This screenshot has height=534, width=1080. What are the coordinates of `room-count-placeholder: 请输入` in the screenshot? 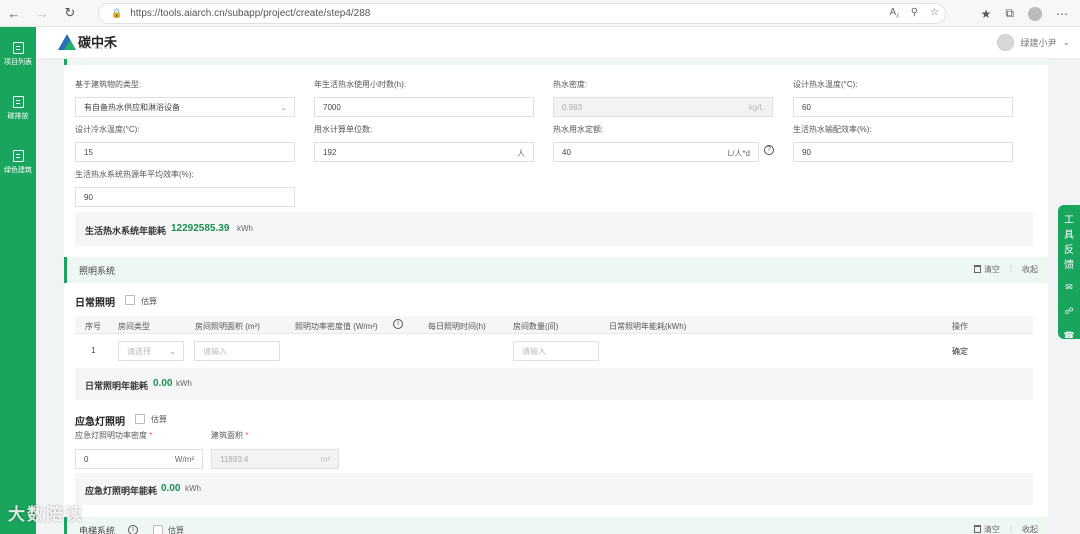 It's located at (534, 351).